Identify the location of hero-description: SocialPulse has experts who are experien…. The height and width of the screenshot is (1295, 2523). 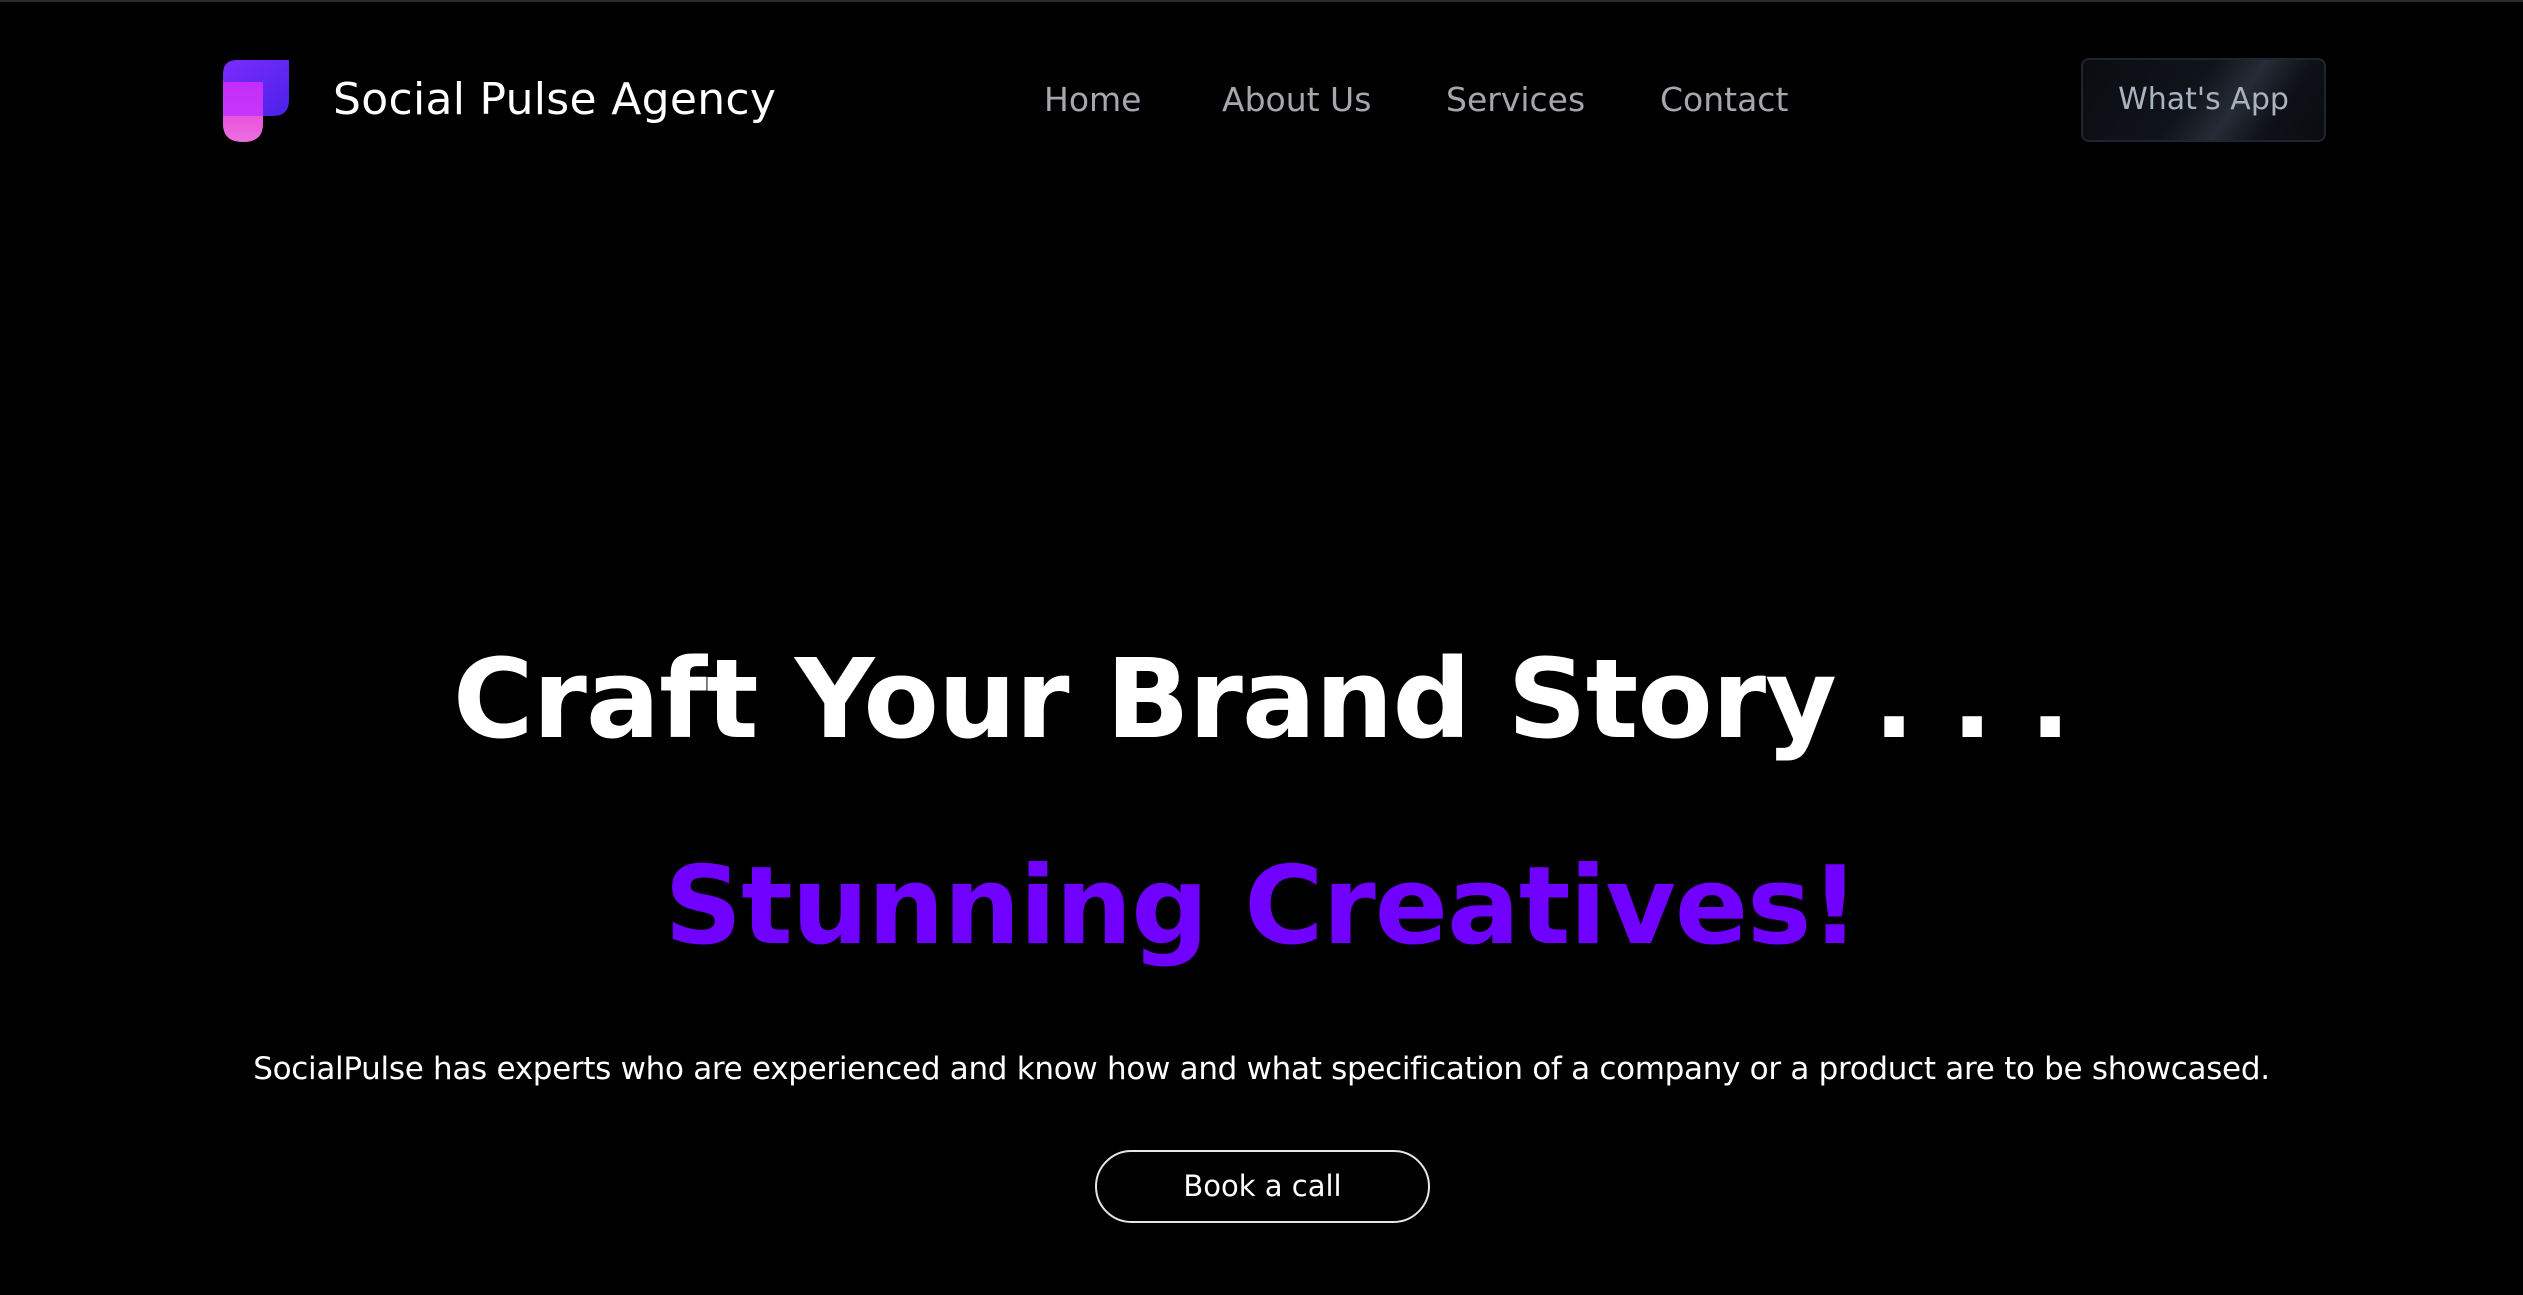
(1261, 1069).